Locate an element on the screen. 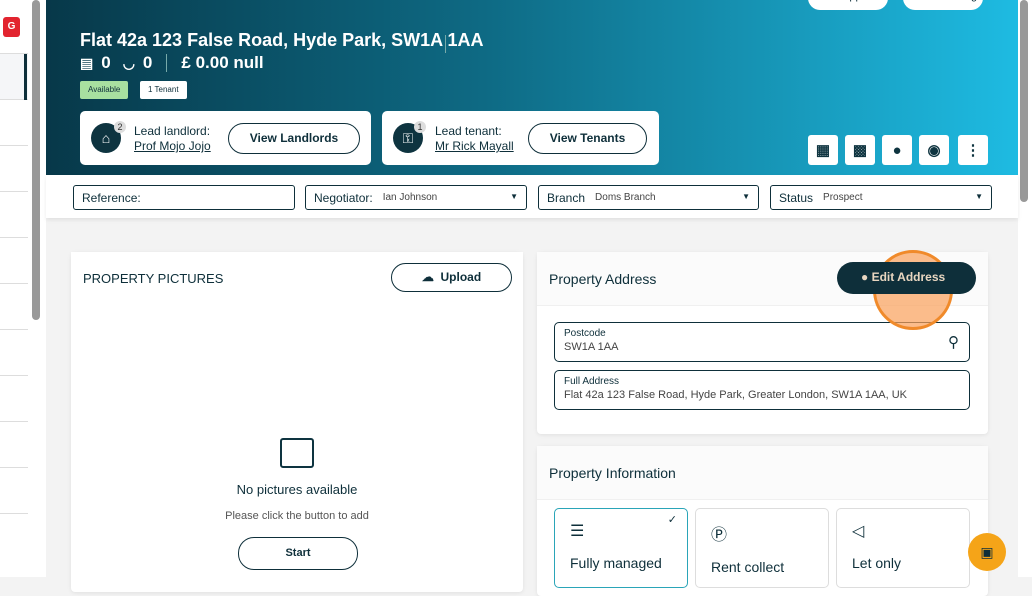 The height and width of the screenshot is (596, 1032). working-pill: Working is located at coordinates (943, 5).